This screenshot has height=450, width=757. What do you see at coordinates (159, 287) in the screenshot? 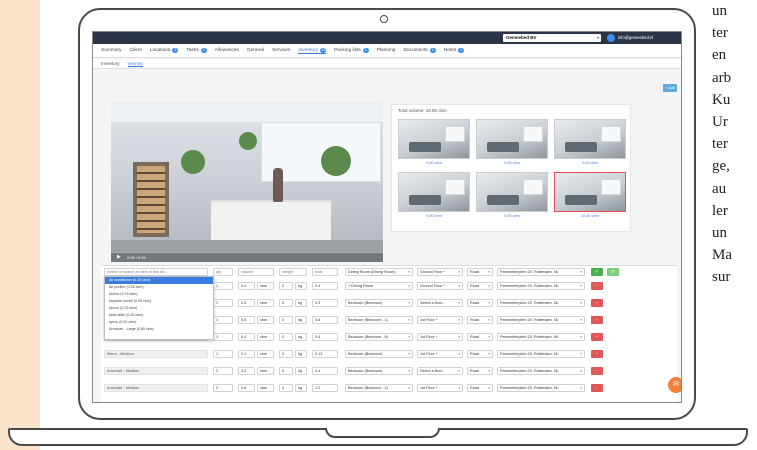
I see `dropdown-option: Air purifier (0.05 cbm)` at bounding box center [159, 287].